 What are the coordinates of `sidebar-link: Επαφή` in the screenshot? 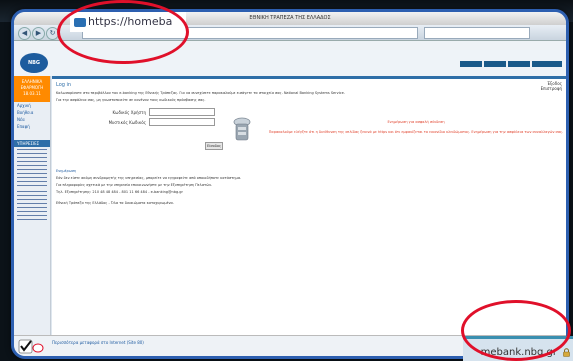 It's located at (32, 126).